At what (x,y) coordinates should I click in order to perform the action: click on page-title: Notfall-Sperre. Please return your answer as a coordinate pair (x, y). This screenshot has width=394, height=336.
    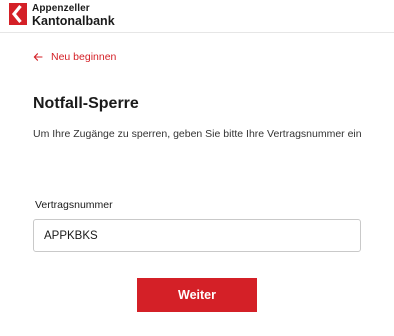
    Looking at the image, I should click on (86, 103).